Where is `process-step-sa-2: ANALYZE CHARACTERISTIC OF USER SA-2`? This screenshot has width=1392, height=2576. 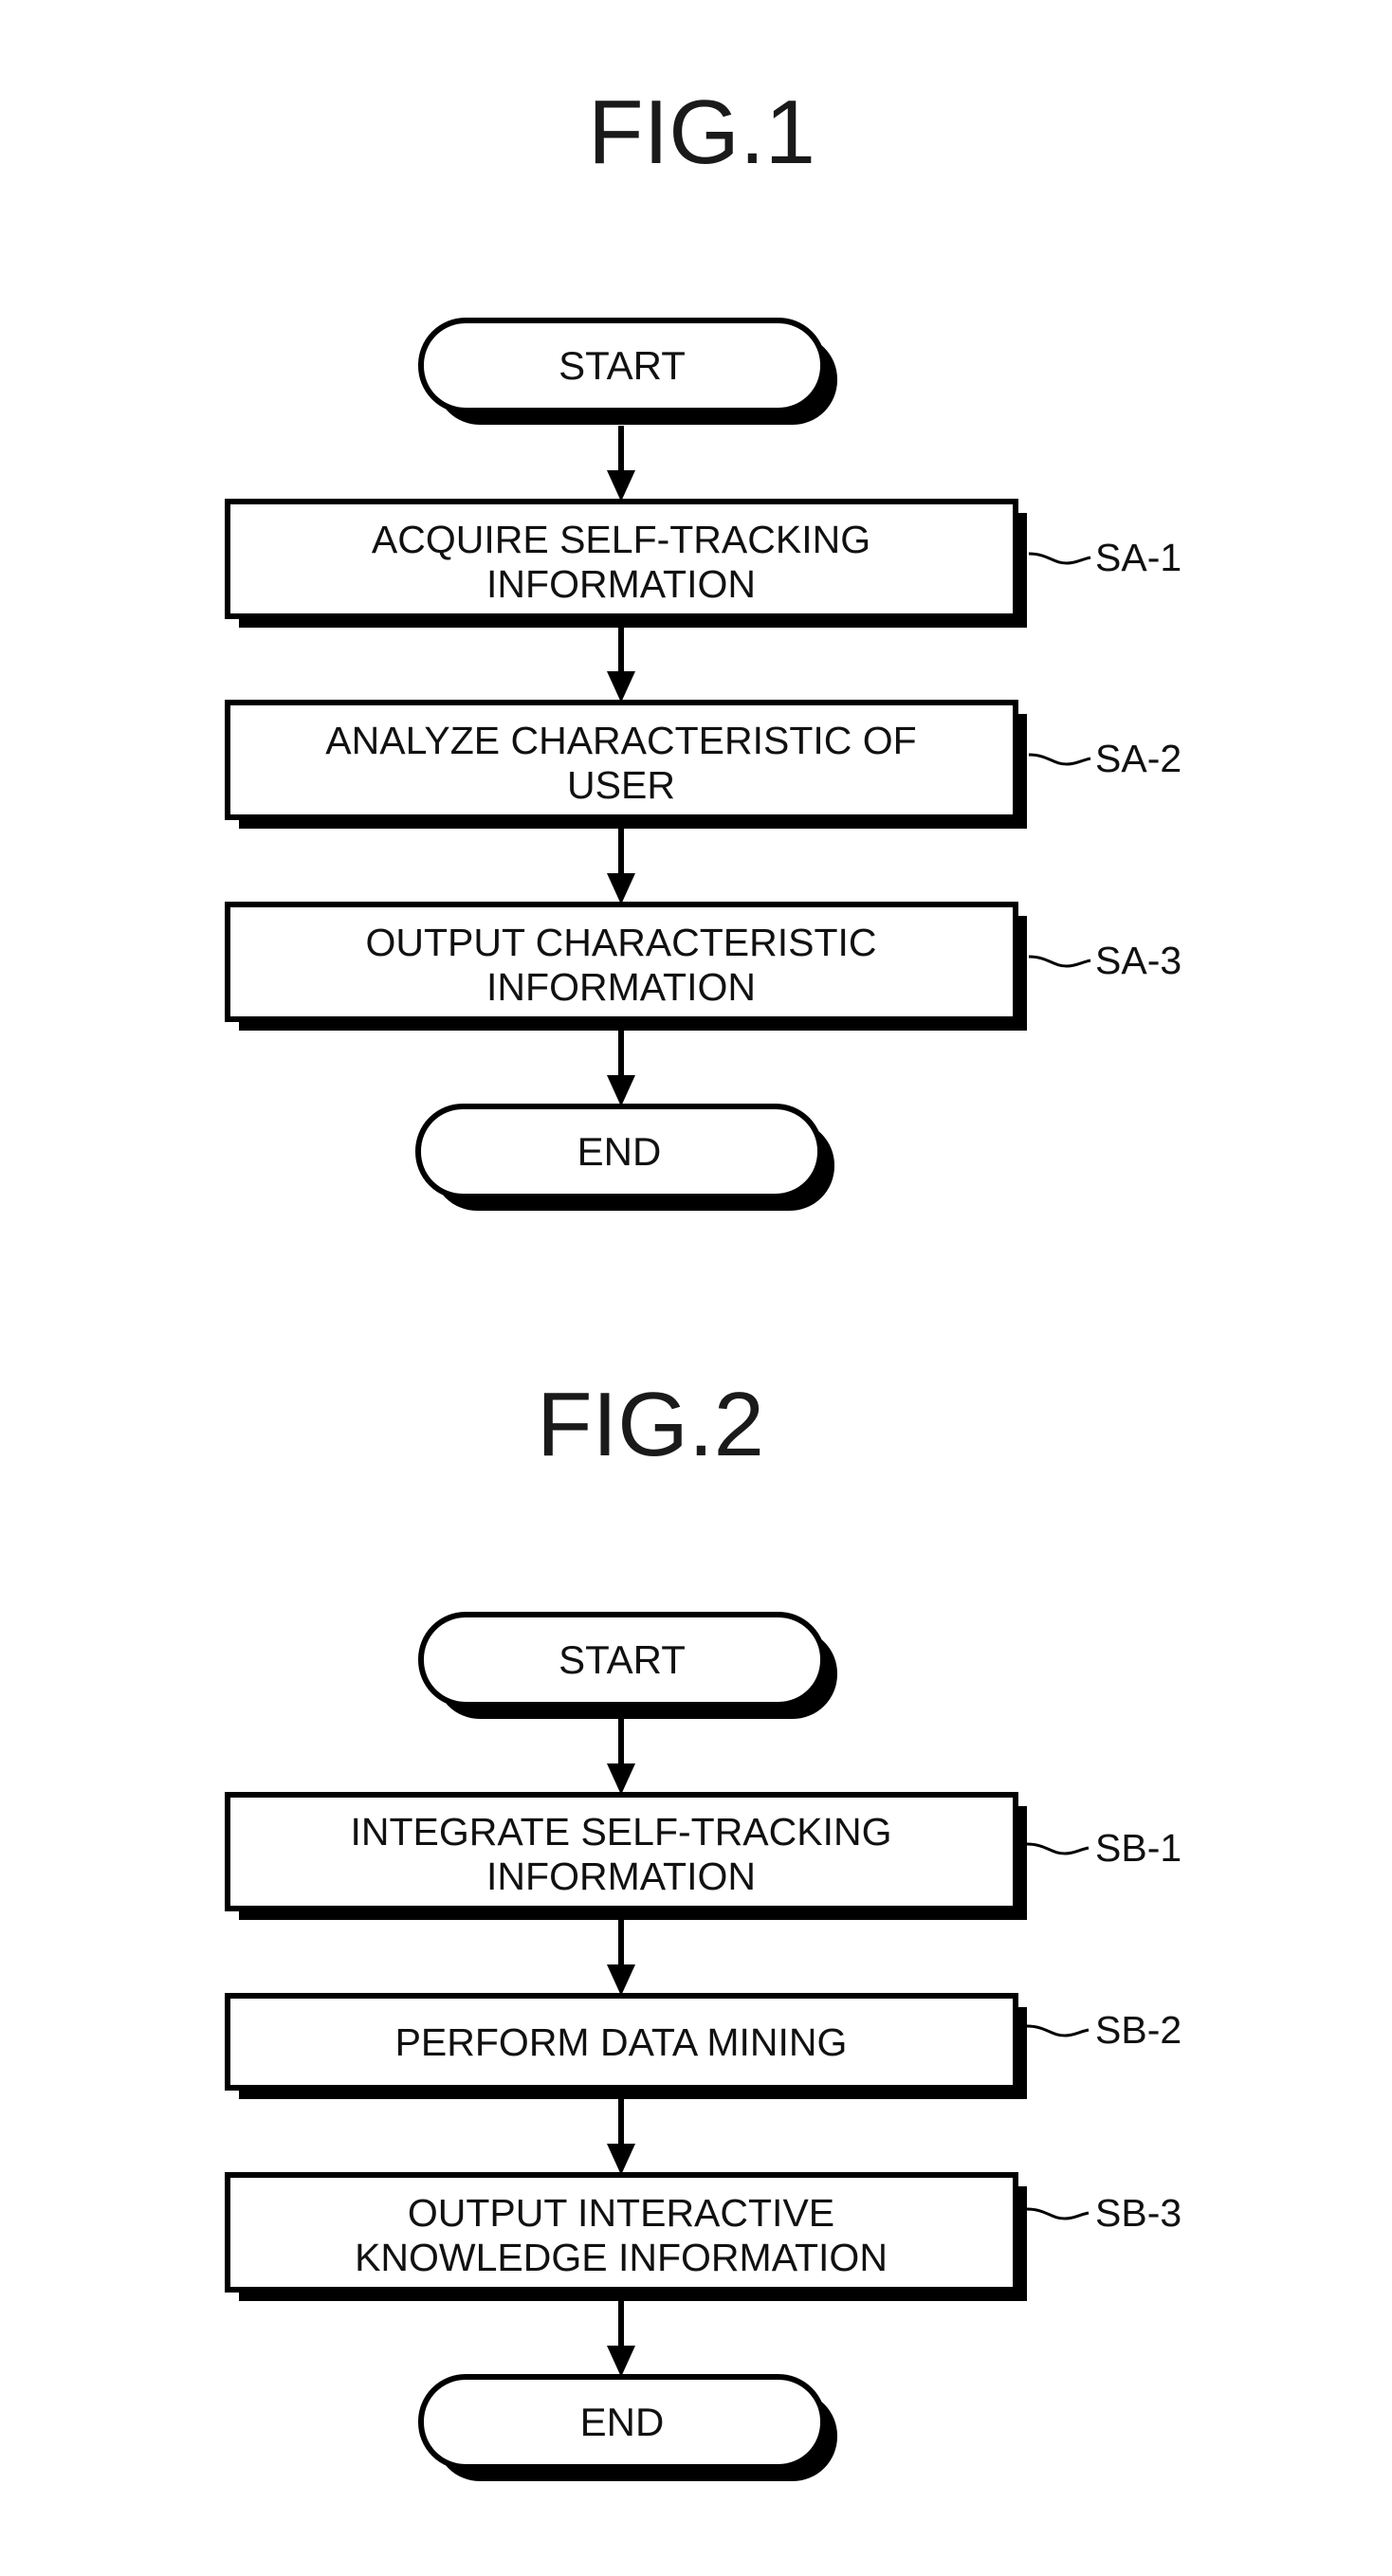 process-step-sa-2: ANALYZE CHARACTERISTIC OF USER SA-2 is located at coordinates (703, 764).